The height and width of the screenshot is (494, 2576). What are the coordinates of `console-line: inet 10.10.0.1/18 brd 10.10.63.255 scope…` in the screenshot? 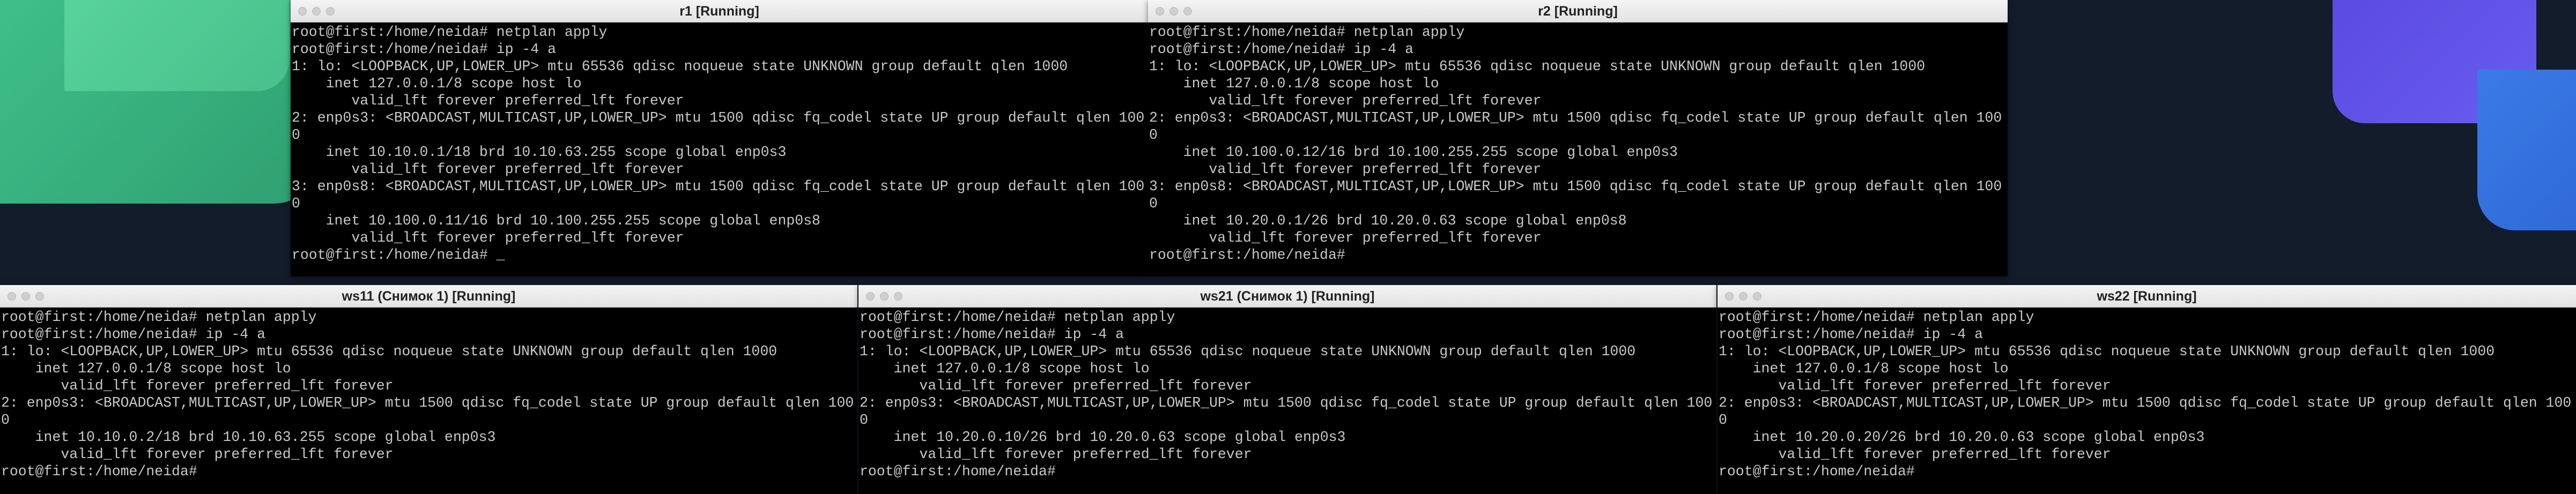 It's located at (539, 152).